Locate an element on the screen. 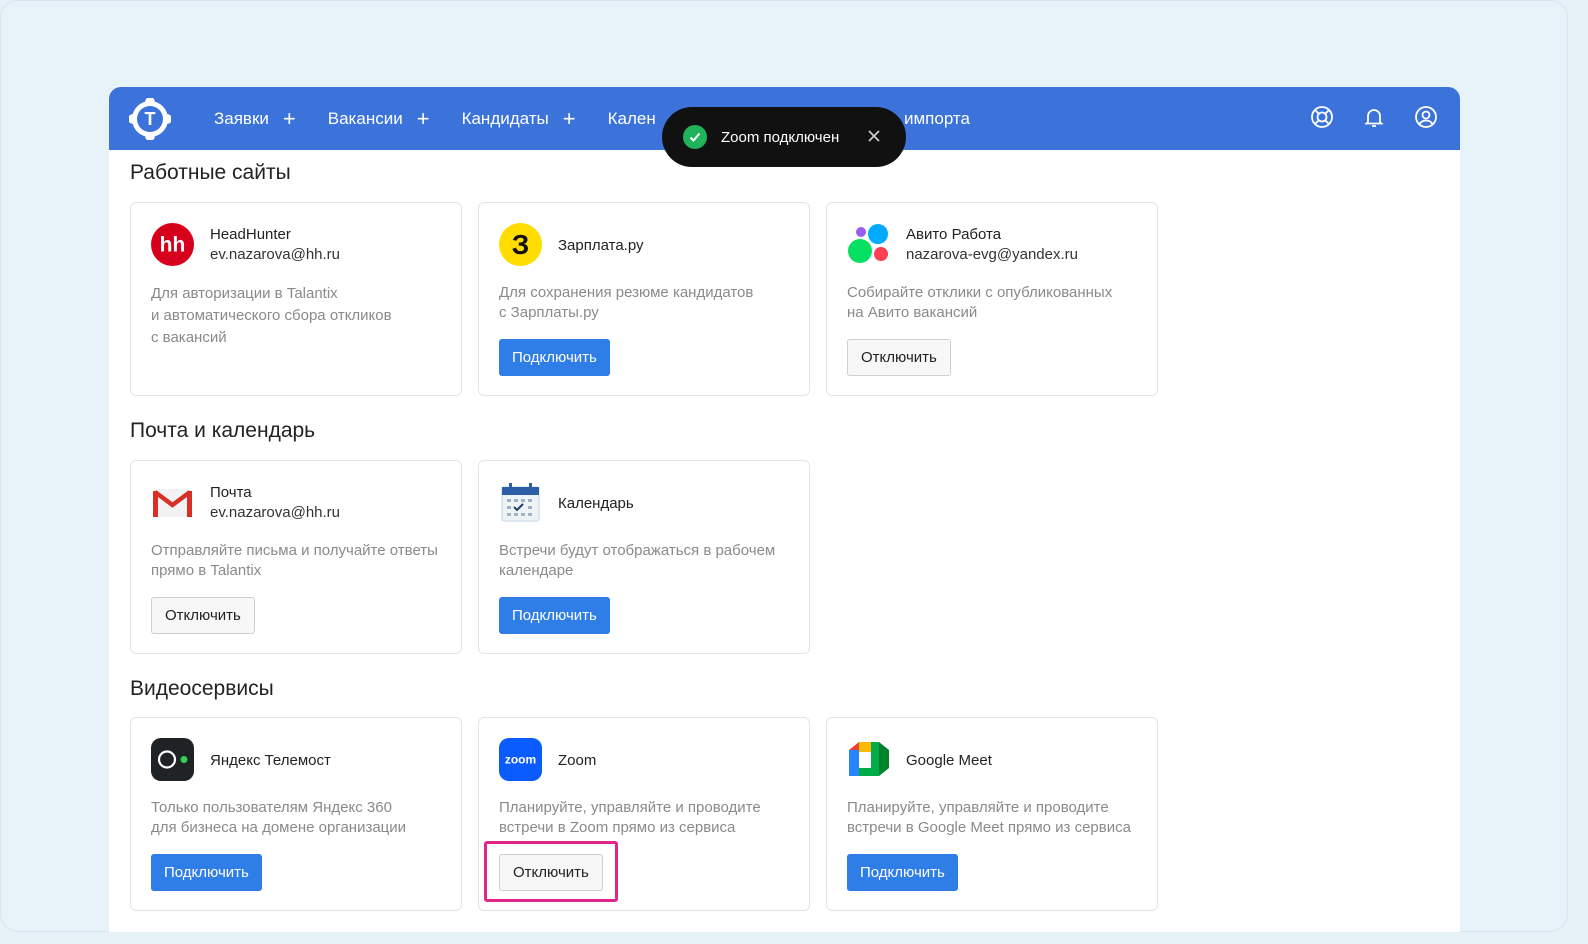 This screenshot has width=1588, height=944. talantix-logo: T is located at coordinates (150, 119).